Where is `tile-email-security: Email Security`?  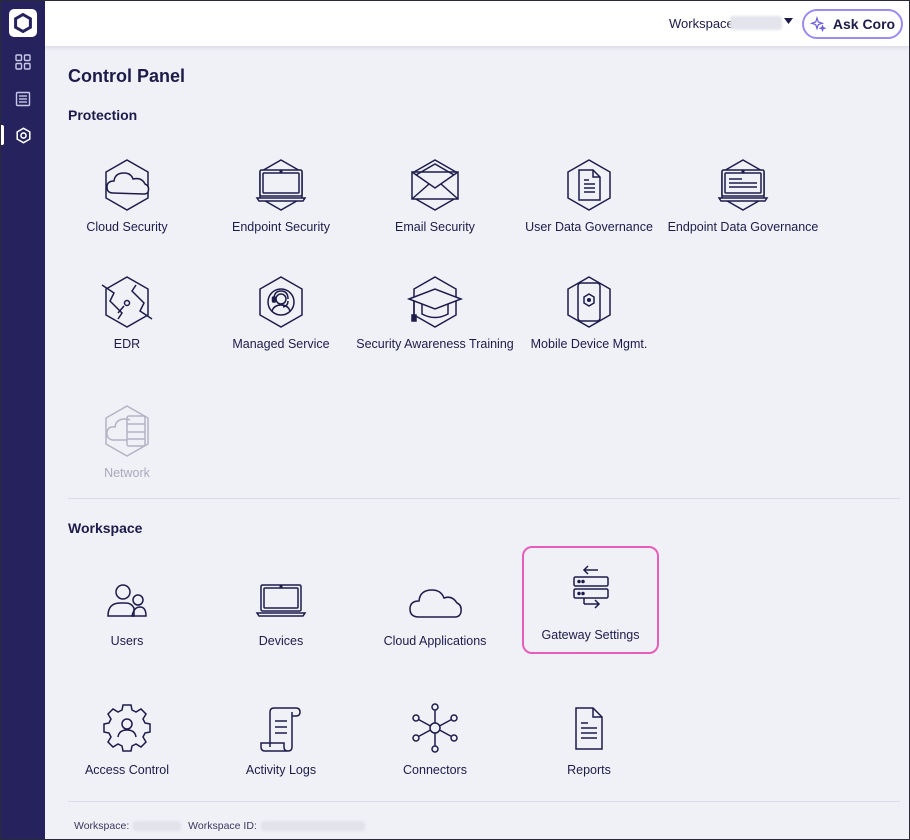 tile-email-security: Email Security is located at coordinates (435, 194).